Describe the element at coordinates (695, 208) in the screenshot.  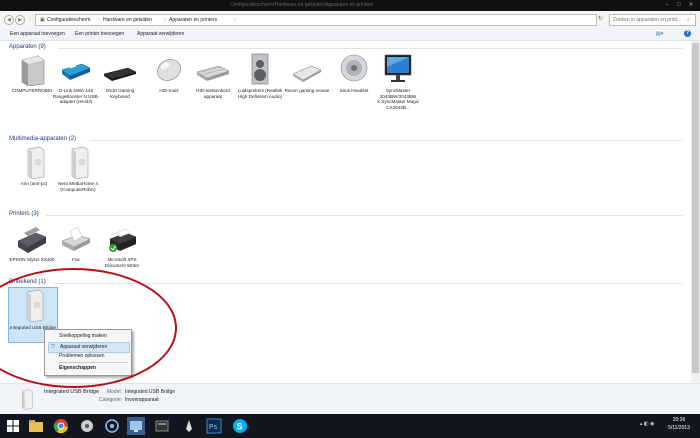
I see `scrollbar-thumb` at that location.